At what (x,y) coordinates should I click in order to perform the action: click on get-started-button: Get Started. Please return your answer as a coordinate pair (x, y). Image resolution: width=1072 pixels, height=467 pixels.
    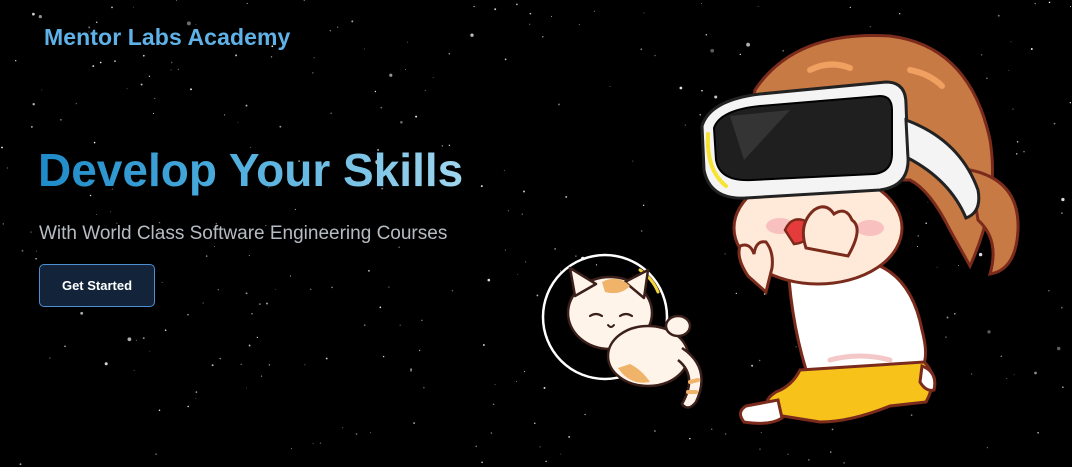
    Looking at the image, I should click on (97, 285).